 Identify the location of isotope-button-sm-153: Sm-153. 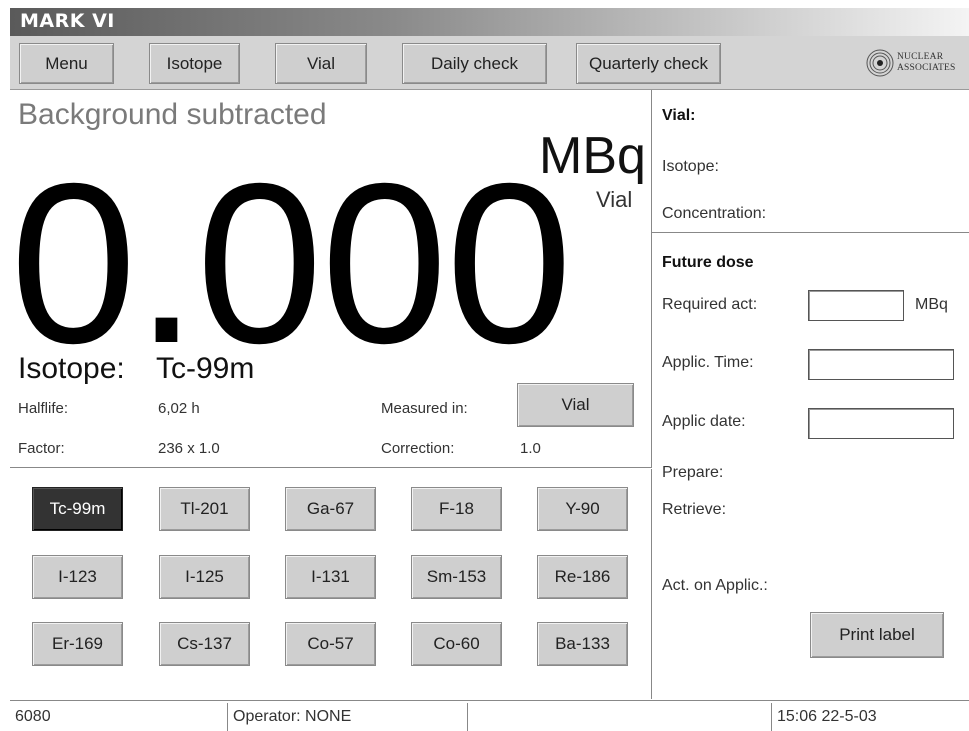
(456, 577).